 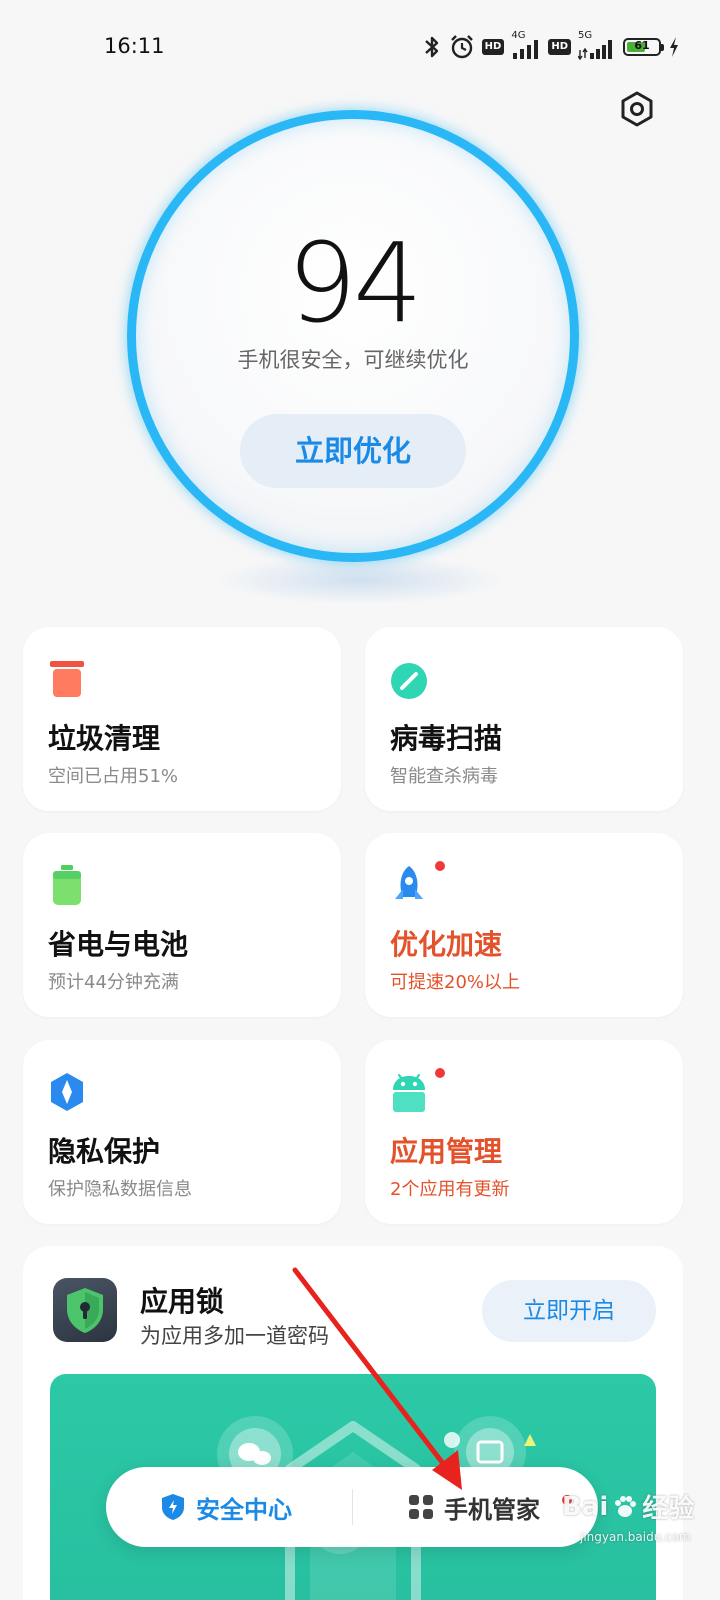 What do you see at coordinates (182, 925) in the screenshot?
I see `card-battery-saver: 省电与电池 预计44分钟充满` at bounding box center [182, 925].